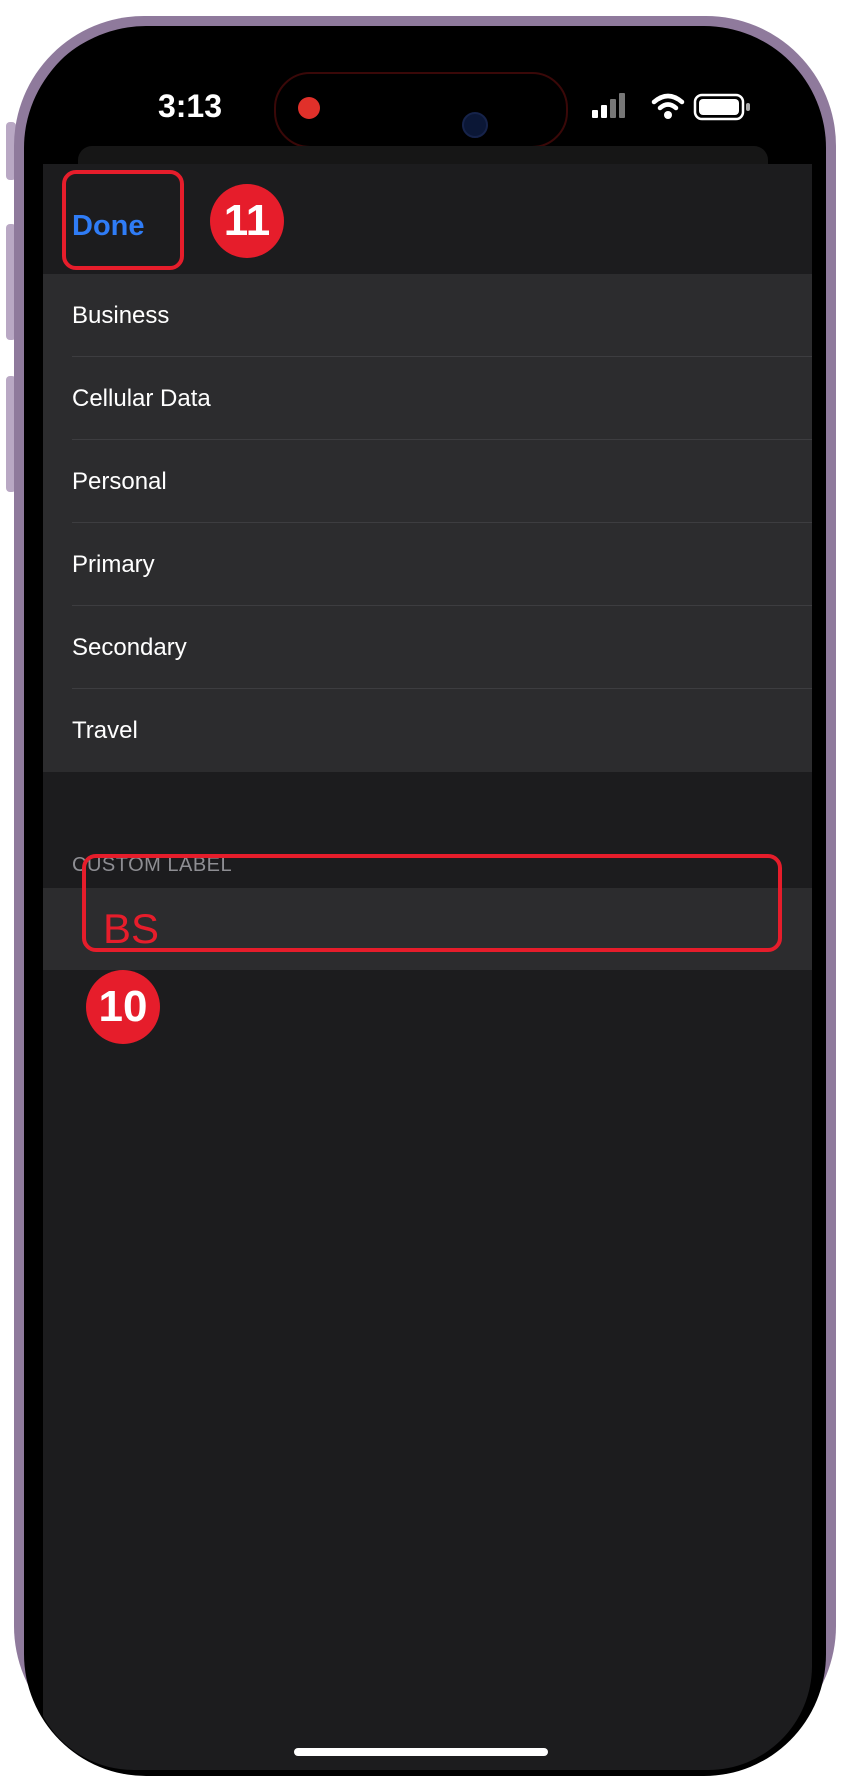 The image size is (849, 1776). What do you see at coordinates (105, 730) in the screenshot?
I see `list-item-label: Travel` at bounding box center [105, 730].